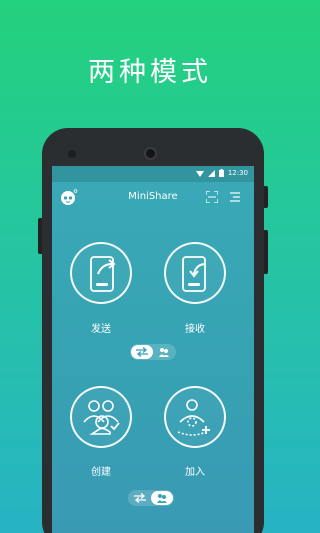 The width and height of the screenshot is (320, 533). I want to click on create-label: 创建, so click(101, 472).